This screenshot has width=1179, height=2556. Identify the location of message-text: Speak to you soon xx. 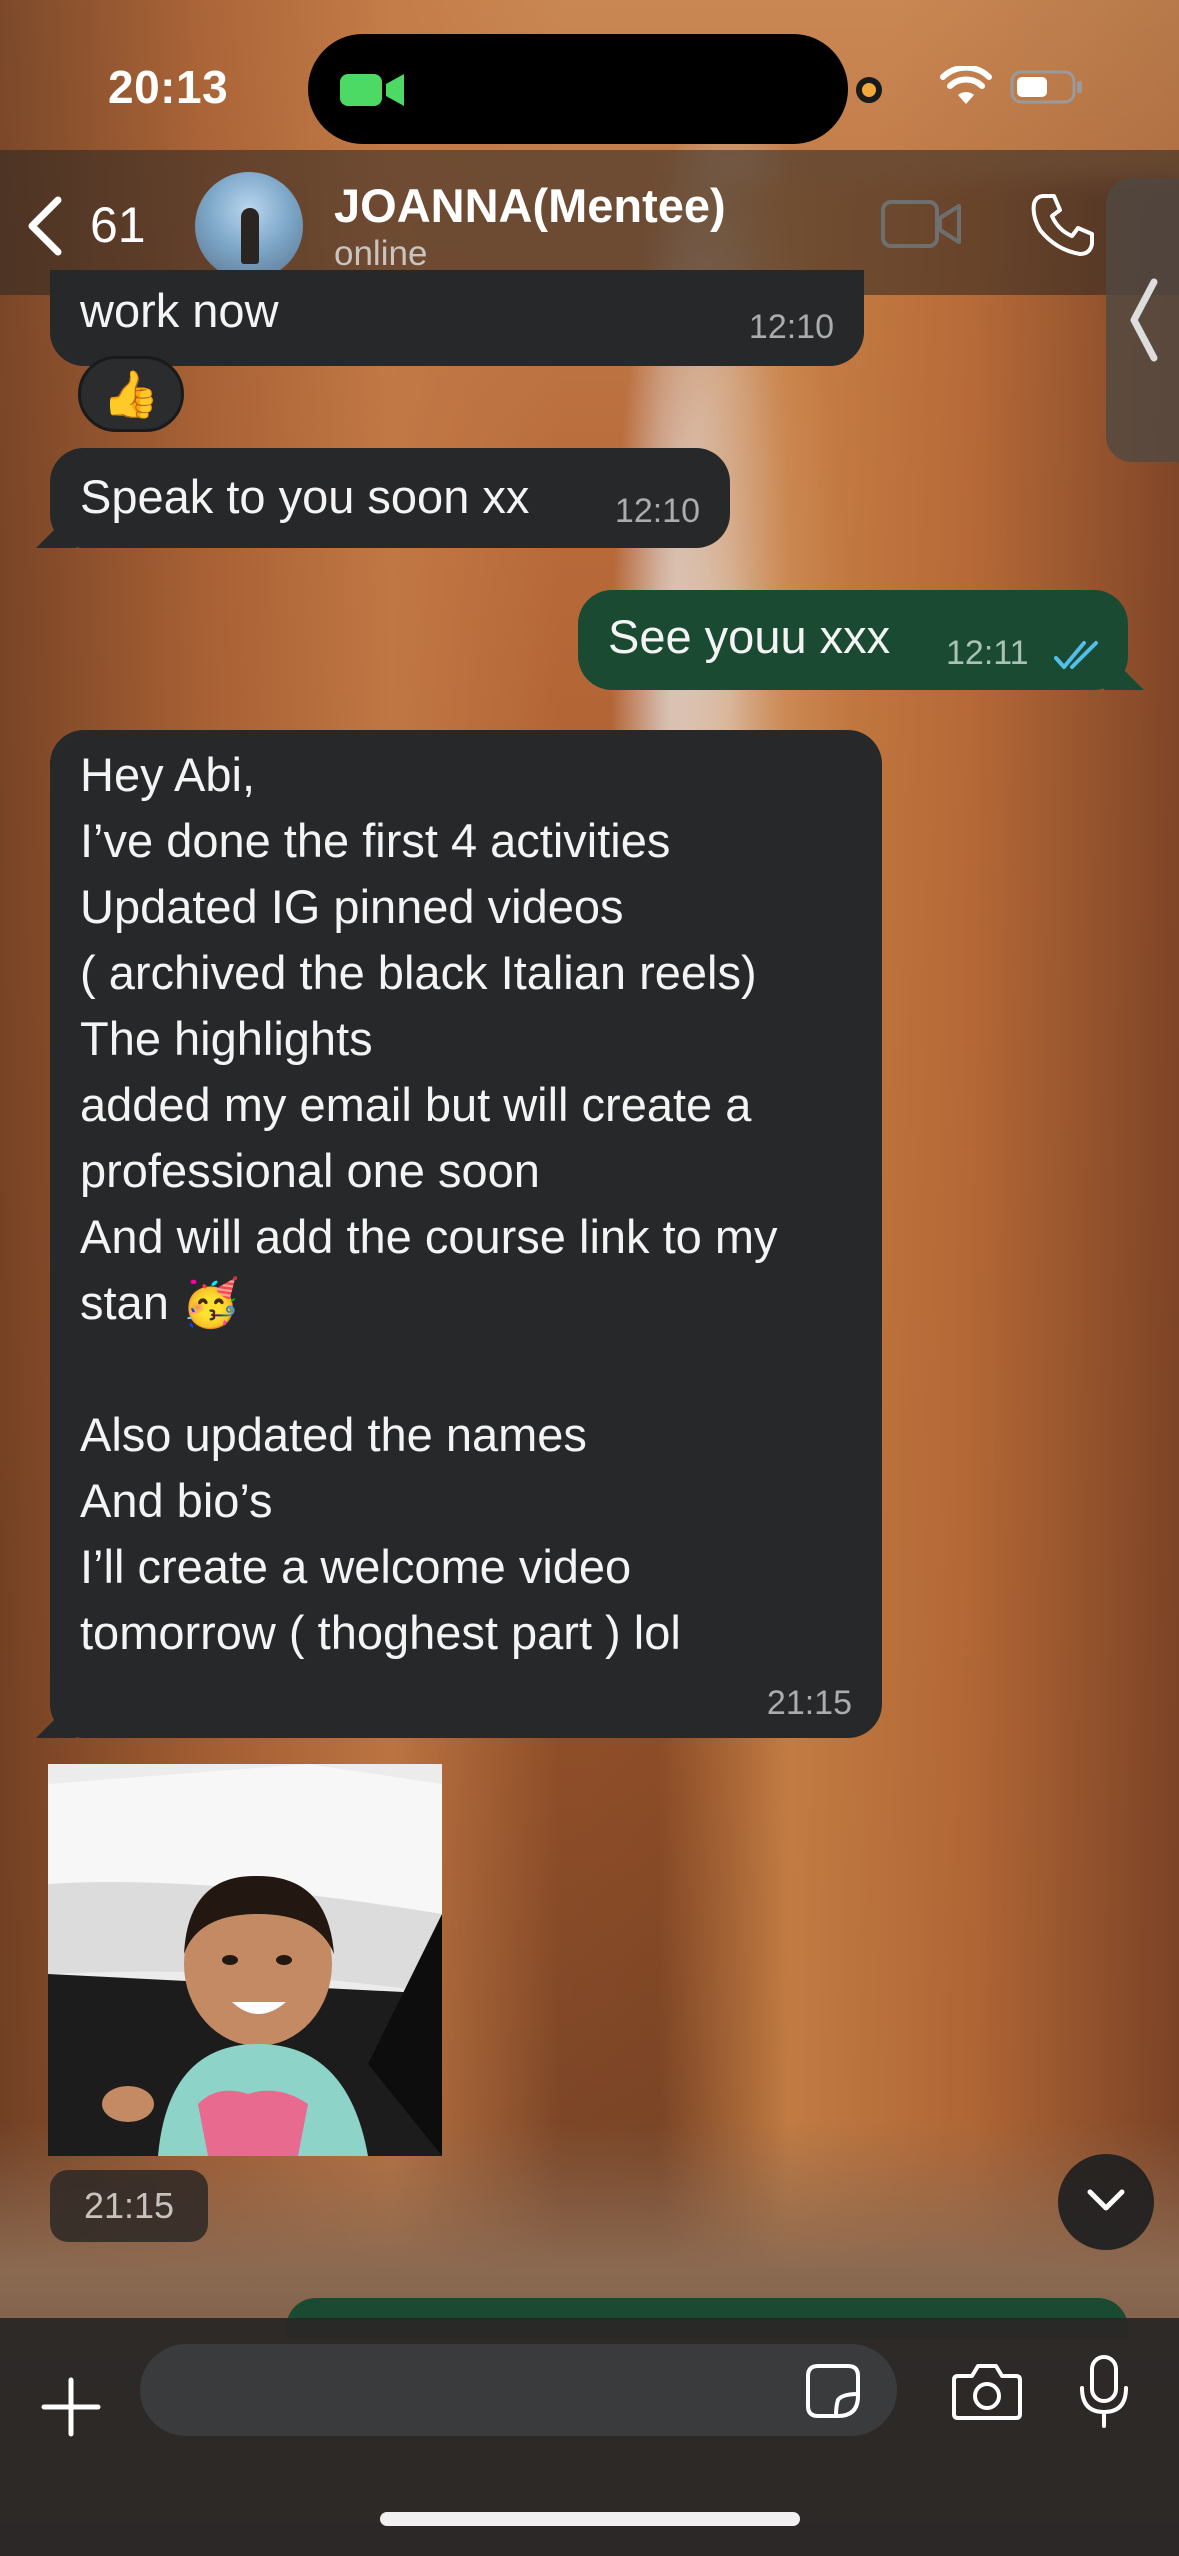
(305, 496).